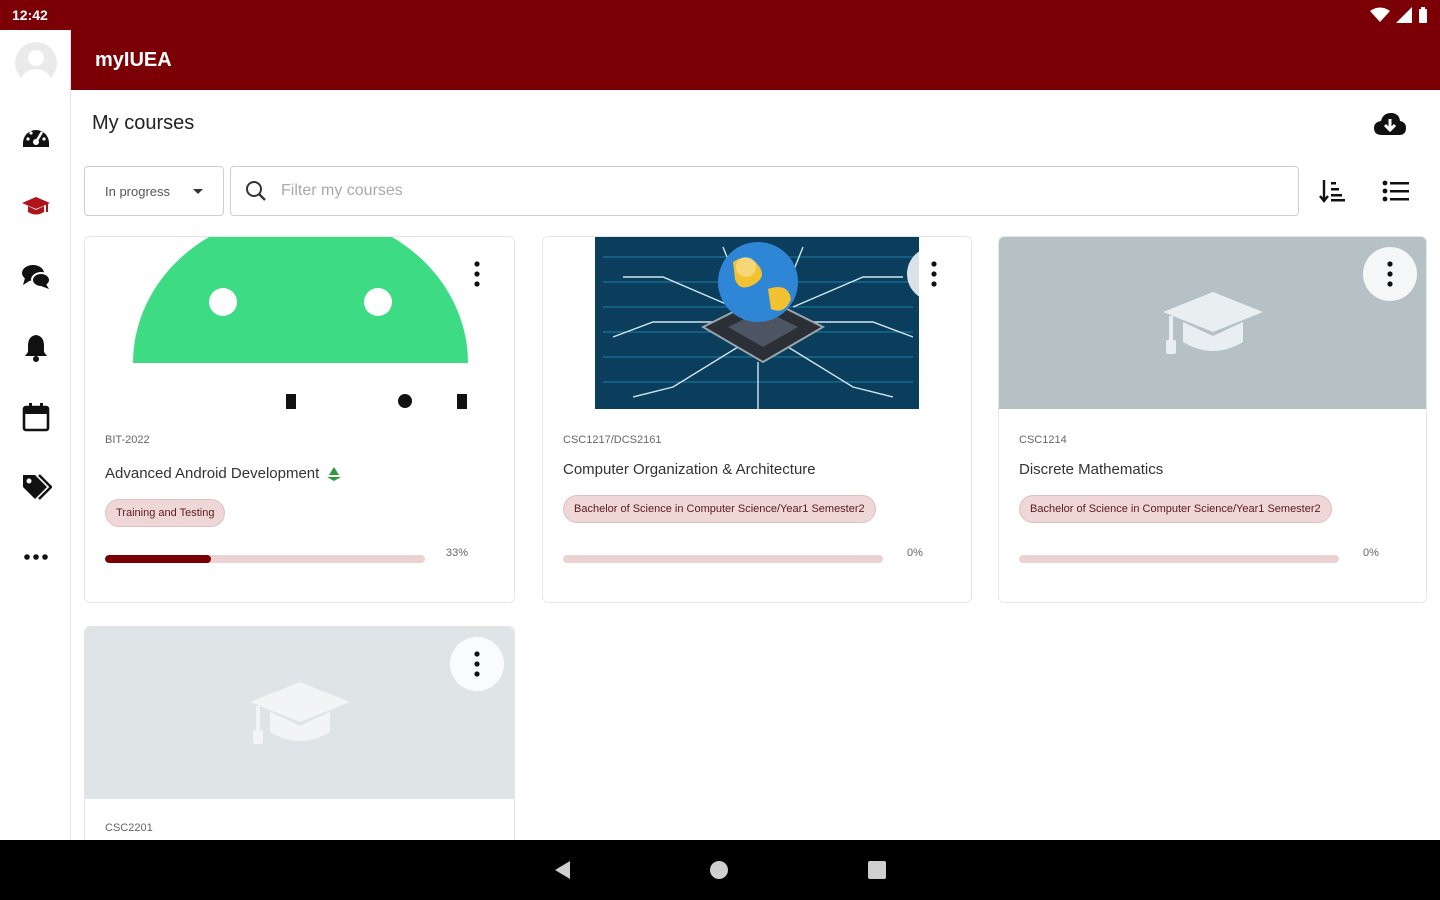  What do you see at coordinates (158, 559) in the screenshot?
I see `course-progress-fill` at bounding box center [158, 559].